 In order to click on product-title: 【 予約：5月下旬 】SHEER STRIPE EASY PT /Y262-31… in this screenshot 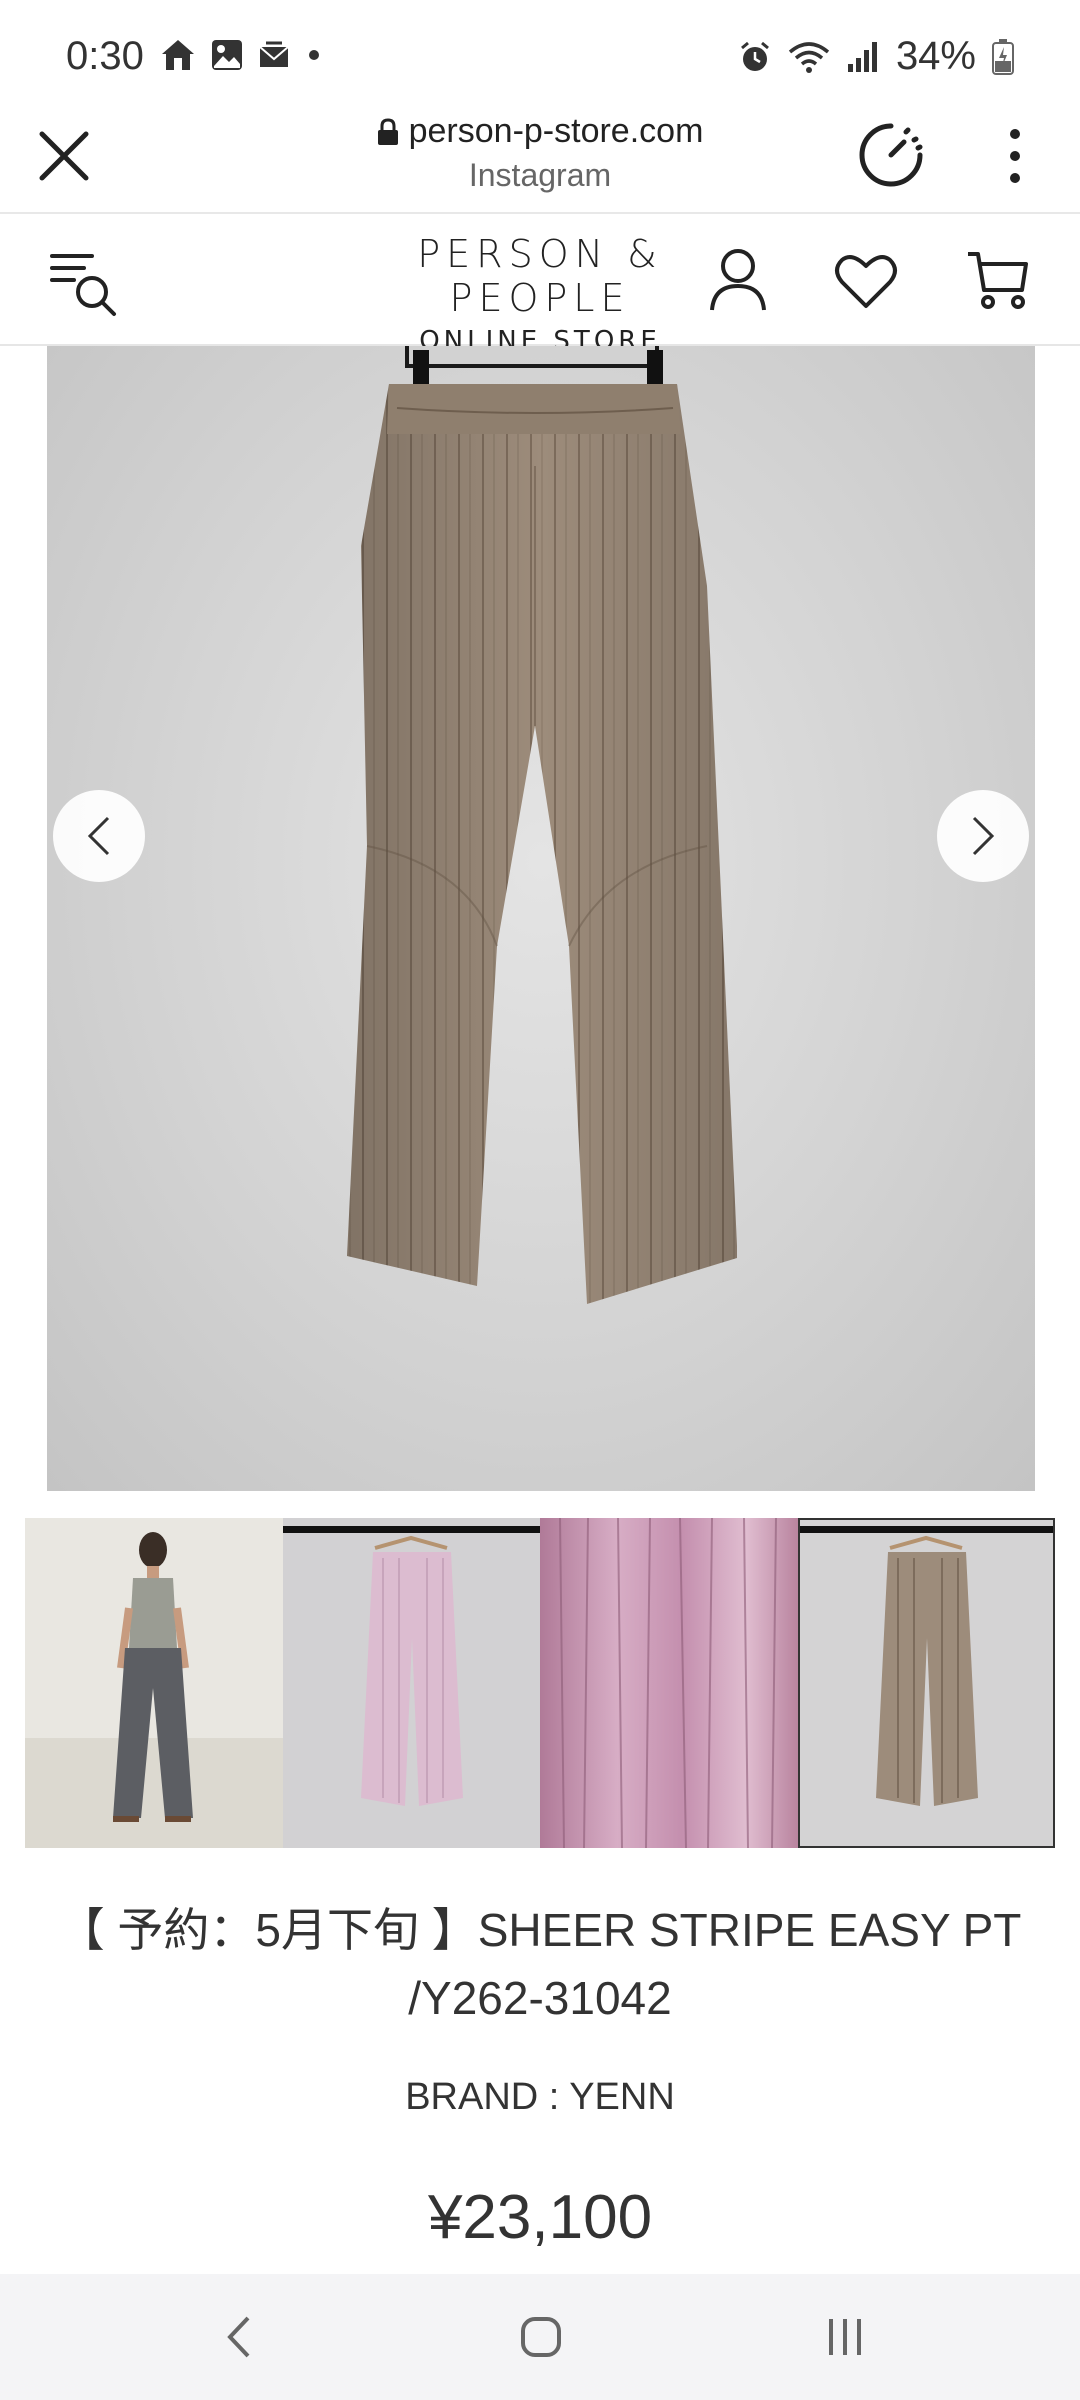, I will do `click(540, 1964)`.